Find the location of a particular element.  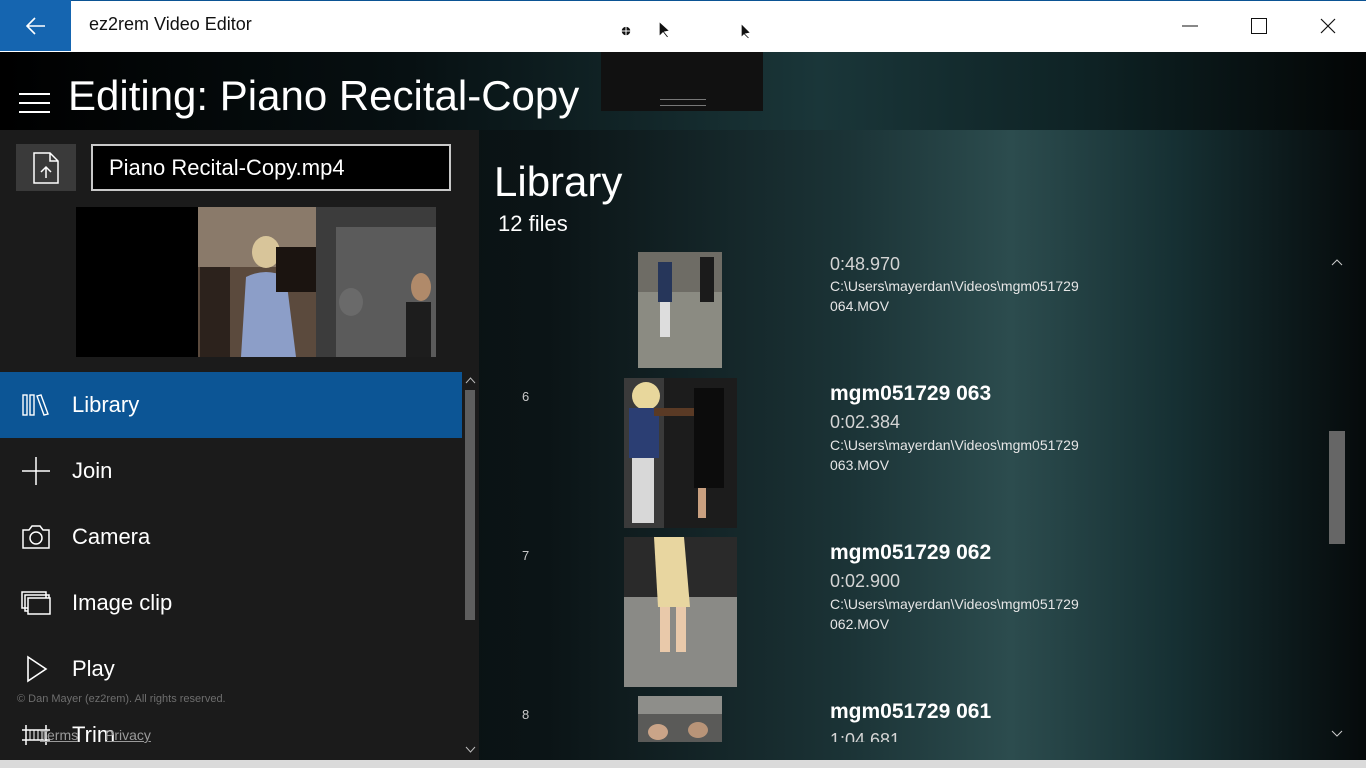

nav-label: Join is located at coordinates (92, 470).